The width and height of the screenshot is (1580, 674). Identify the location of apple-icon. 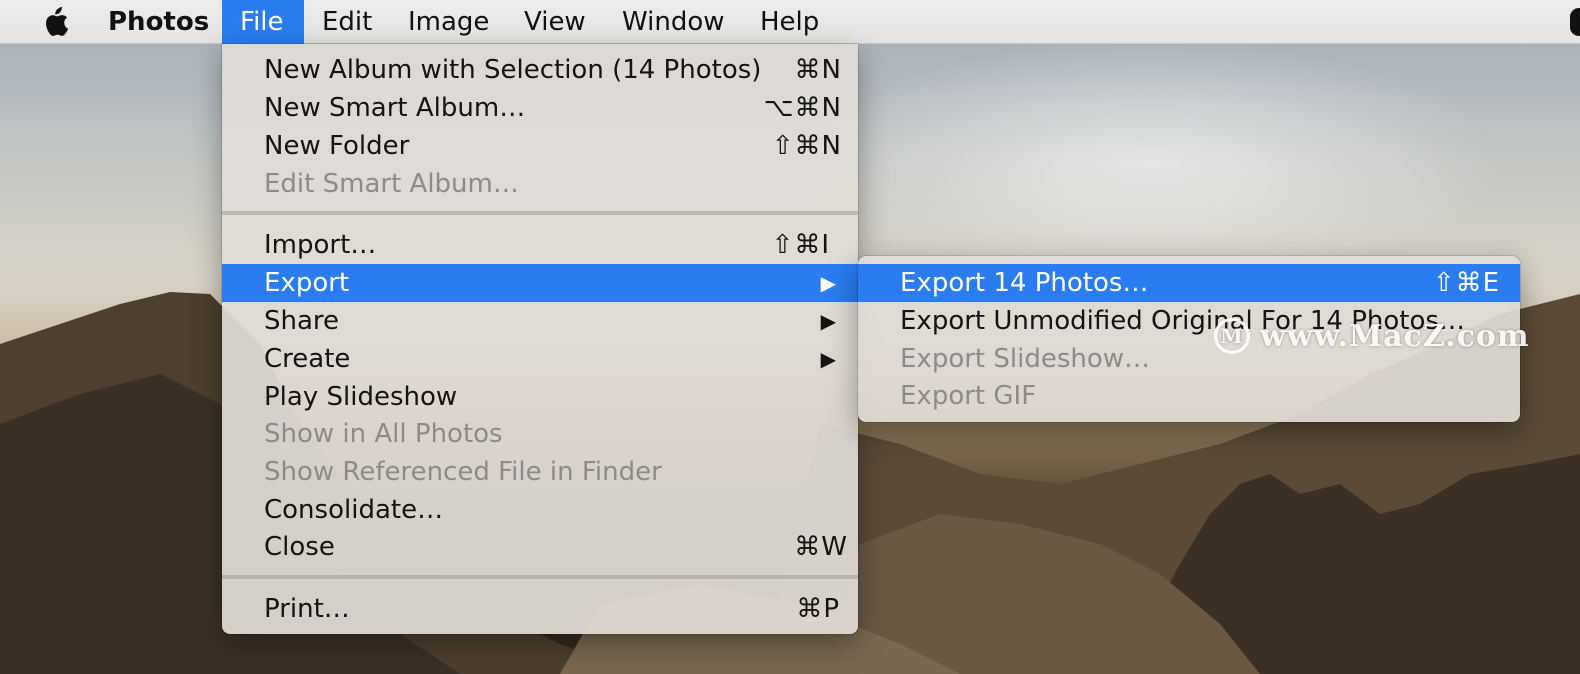
(55, 22).